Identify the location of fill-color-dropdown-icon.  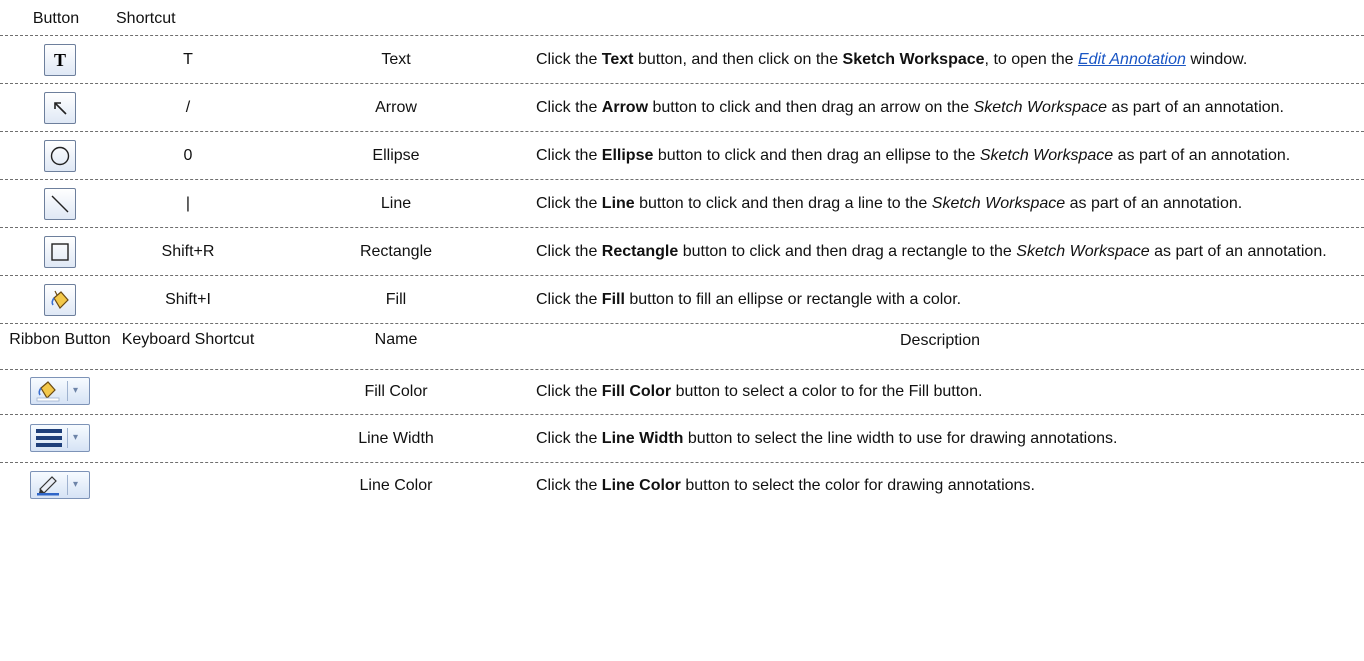
(48, 391).